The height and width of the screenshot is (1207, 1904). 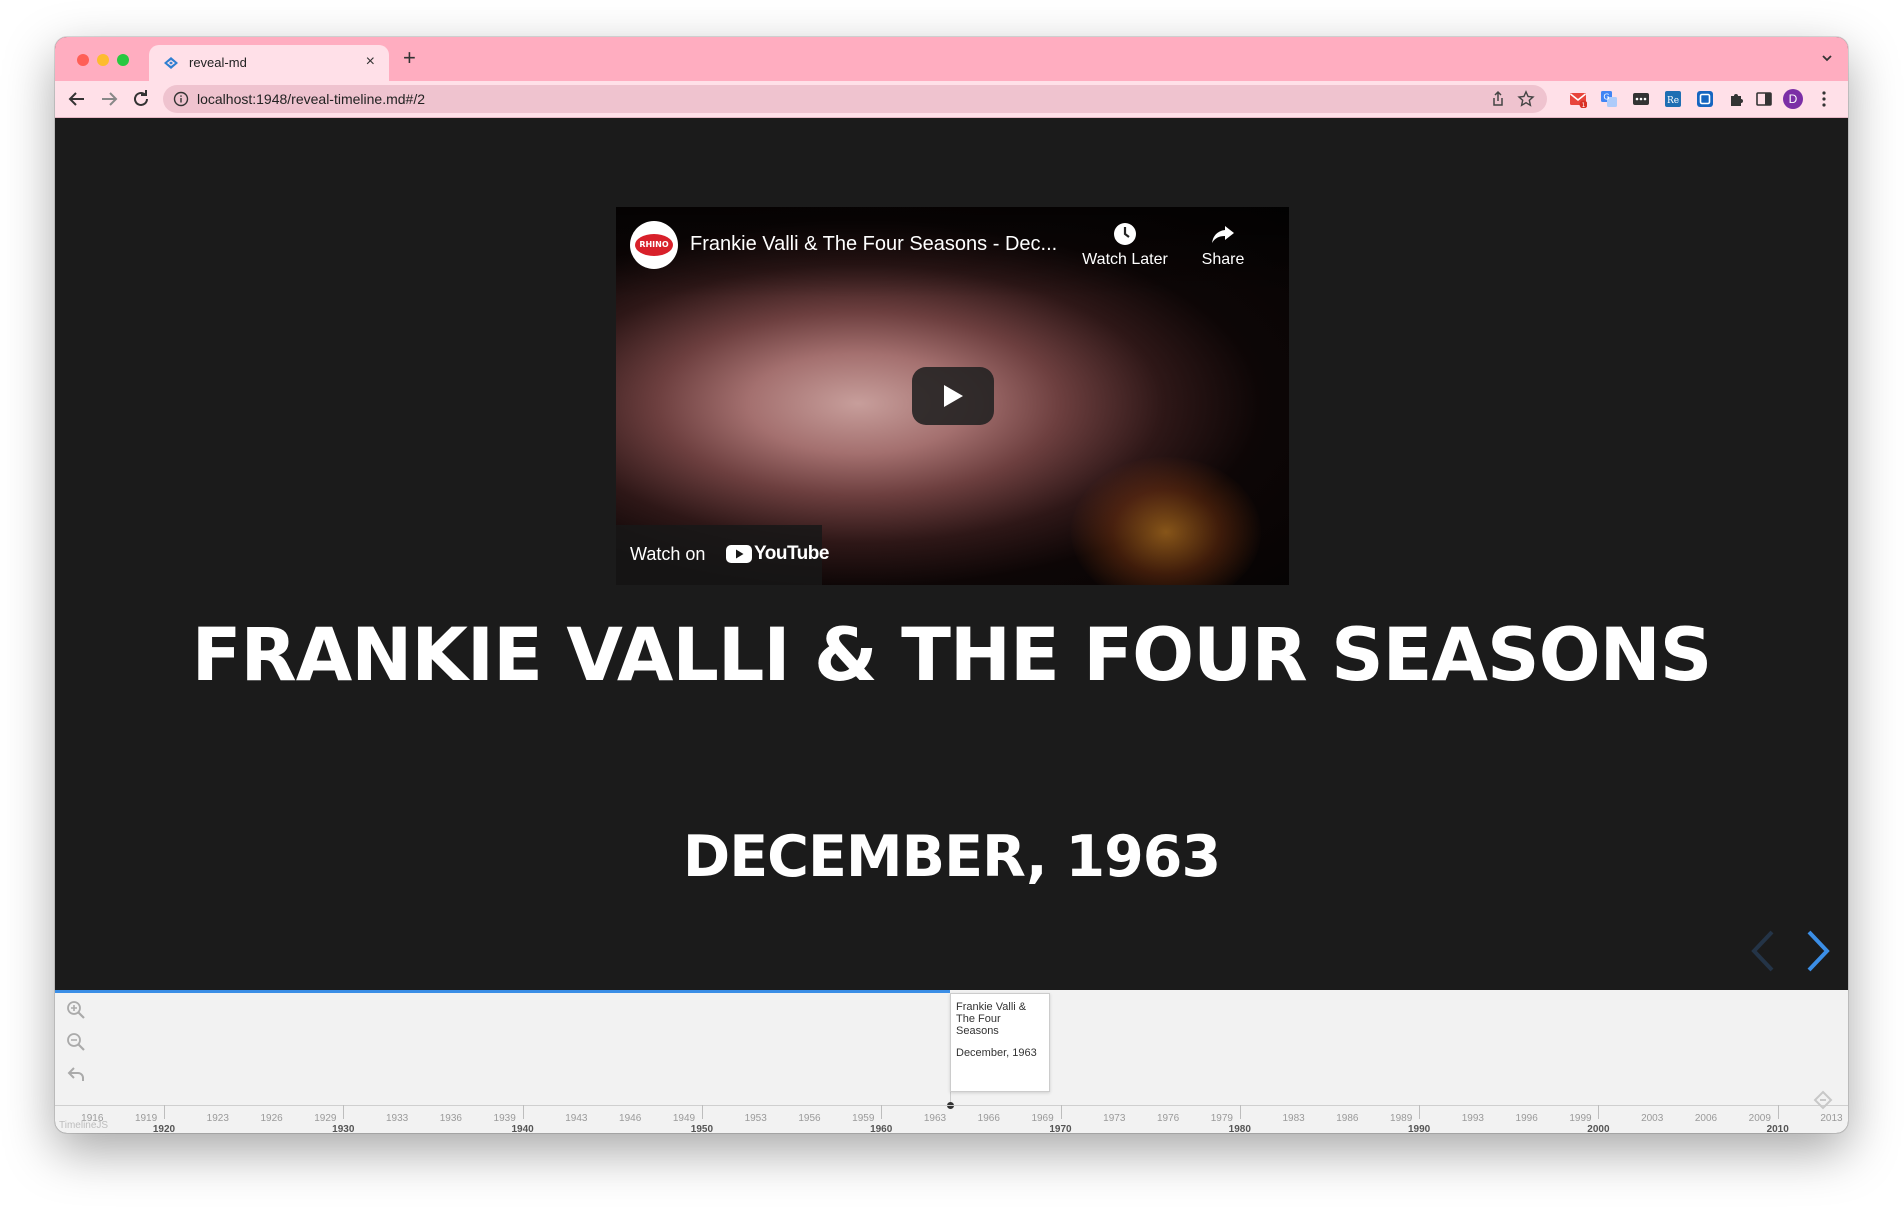 I want to click on axis-tick-major: 1980, so click(x=1239, y=1128).